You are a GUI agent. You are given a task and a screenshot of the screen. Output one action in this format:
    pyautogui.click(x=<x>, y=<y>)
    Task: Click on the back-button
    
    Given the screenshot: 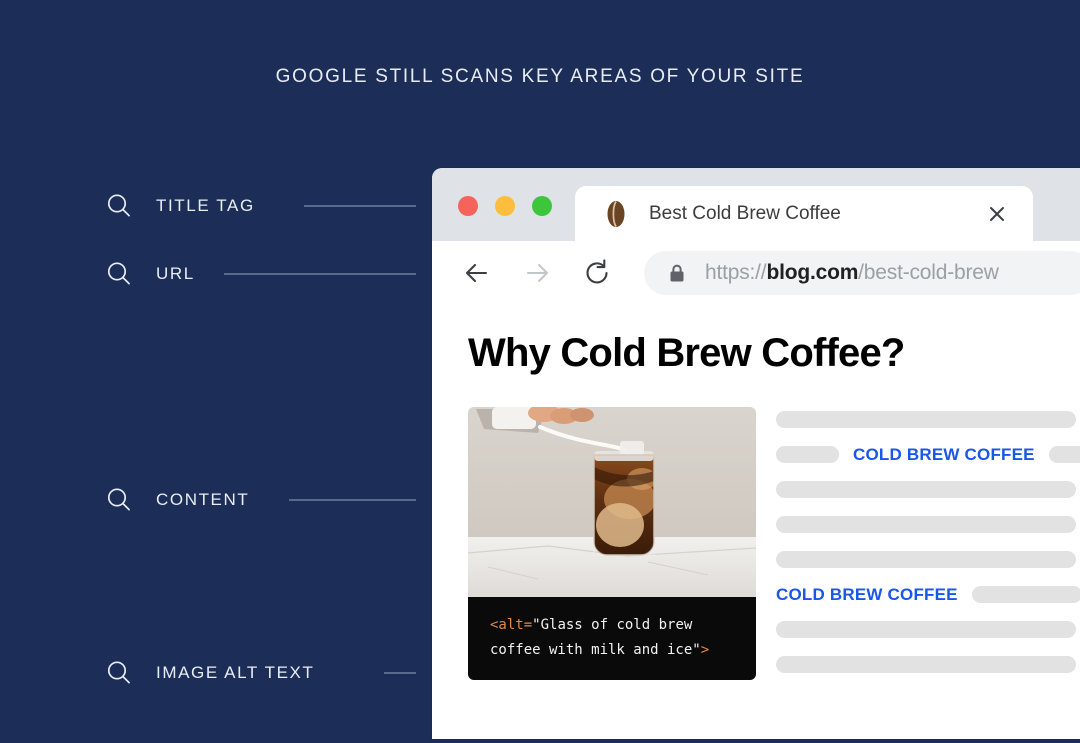 What is the action you would take?
    pyautogui.click(x=477, y=273)
    